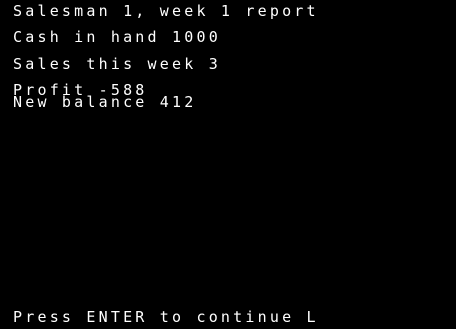 The height and width of the screenshot is (329, 456). Describe the element at coordinates (166, 11) in the screenshot. I see `report-title: Salesman 1, week 1 report` at that location.